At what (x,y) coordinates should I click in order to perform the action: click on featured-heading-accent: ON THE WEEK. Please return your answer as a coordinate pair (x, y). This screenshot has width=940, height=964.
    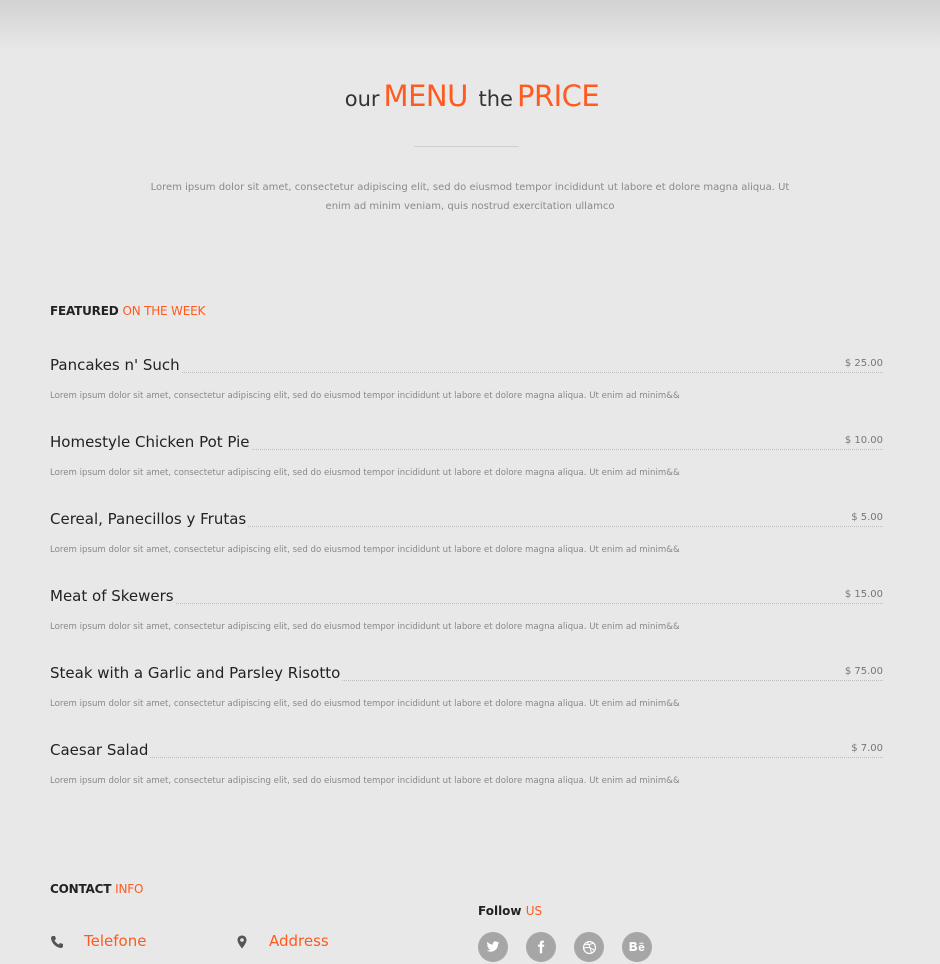
    Looking at the image, I should click on (164, 311).